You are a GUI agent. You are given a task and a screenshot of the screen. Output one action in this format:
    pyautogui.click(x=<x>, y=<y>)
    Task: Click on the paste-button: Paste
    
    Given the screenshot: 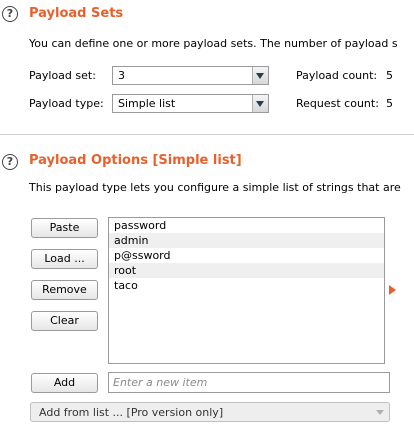 What is the action you would take?
    pyautogui.click(x=64, y=228)
    